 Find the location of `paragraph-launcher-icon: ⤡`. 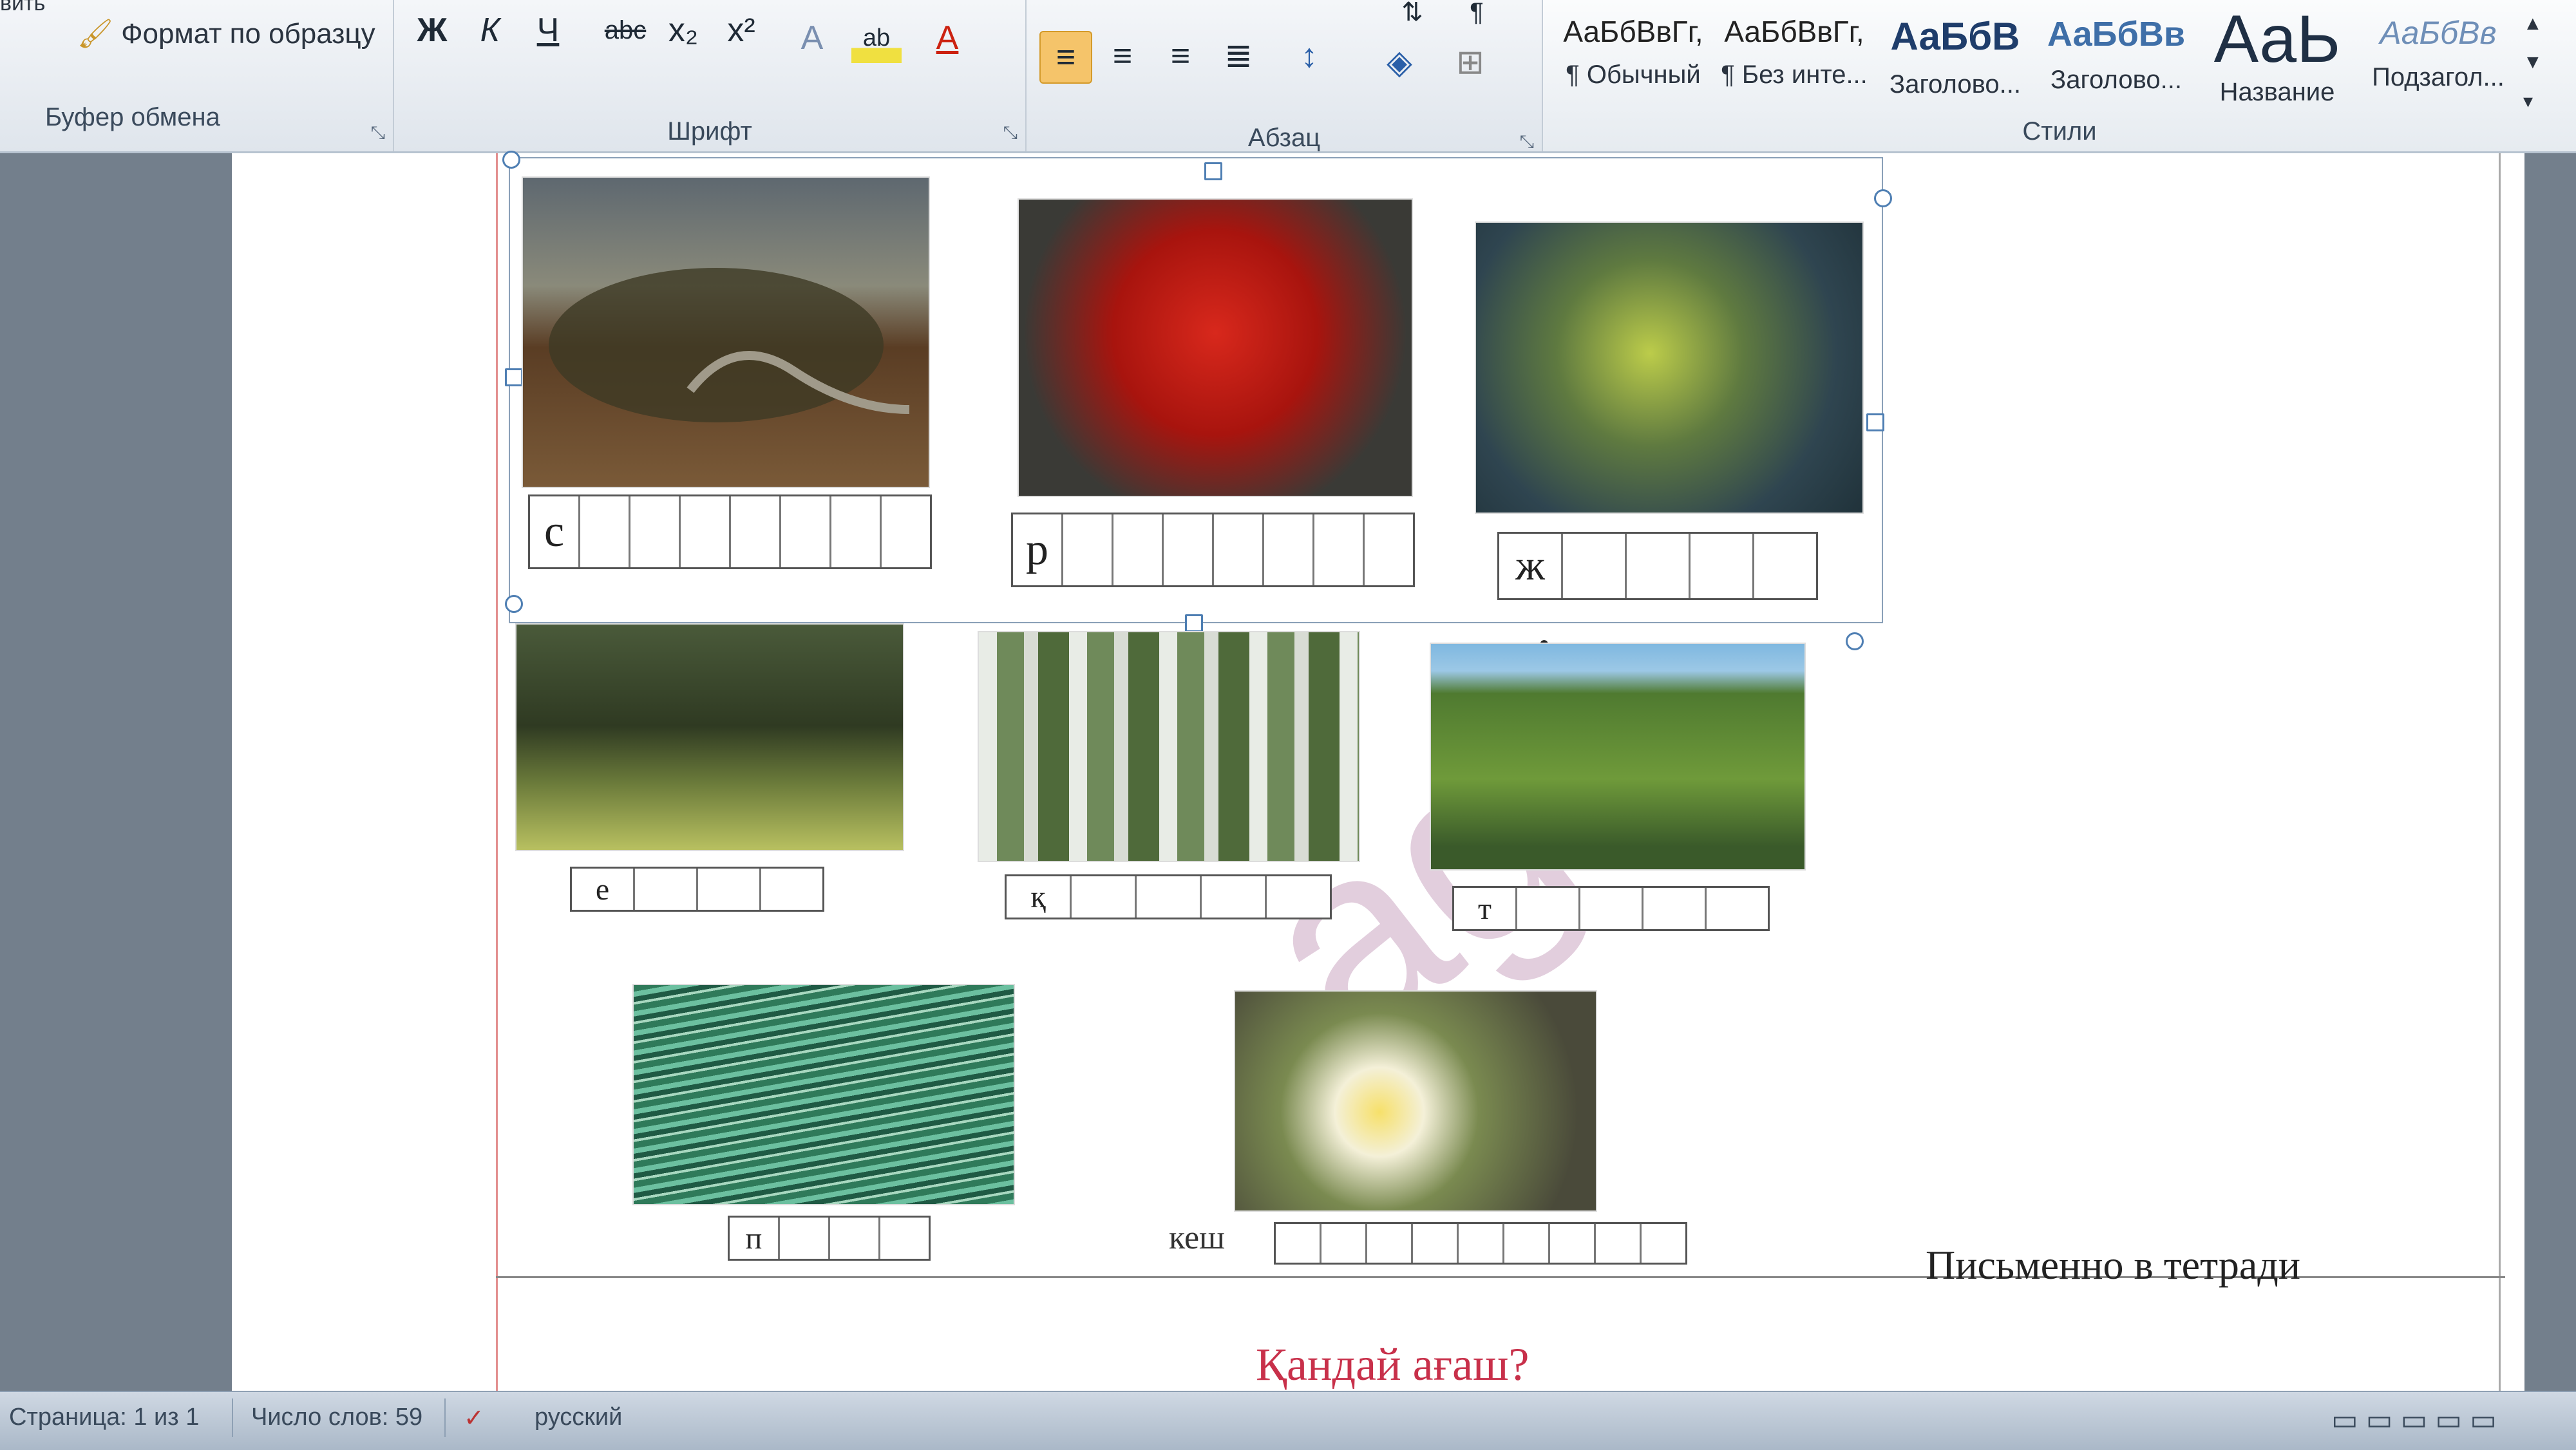

paragraph-launcher-icon: ⤡ is located at coordinates (1527, 142).